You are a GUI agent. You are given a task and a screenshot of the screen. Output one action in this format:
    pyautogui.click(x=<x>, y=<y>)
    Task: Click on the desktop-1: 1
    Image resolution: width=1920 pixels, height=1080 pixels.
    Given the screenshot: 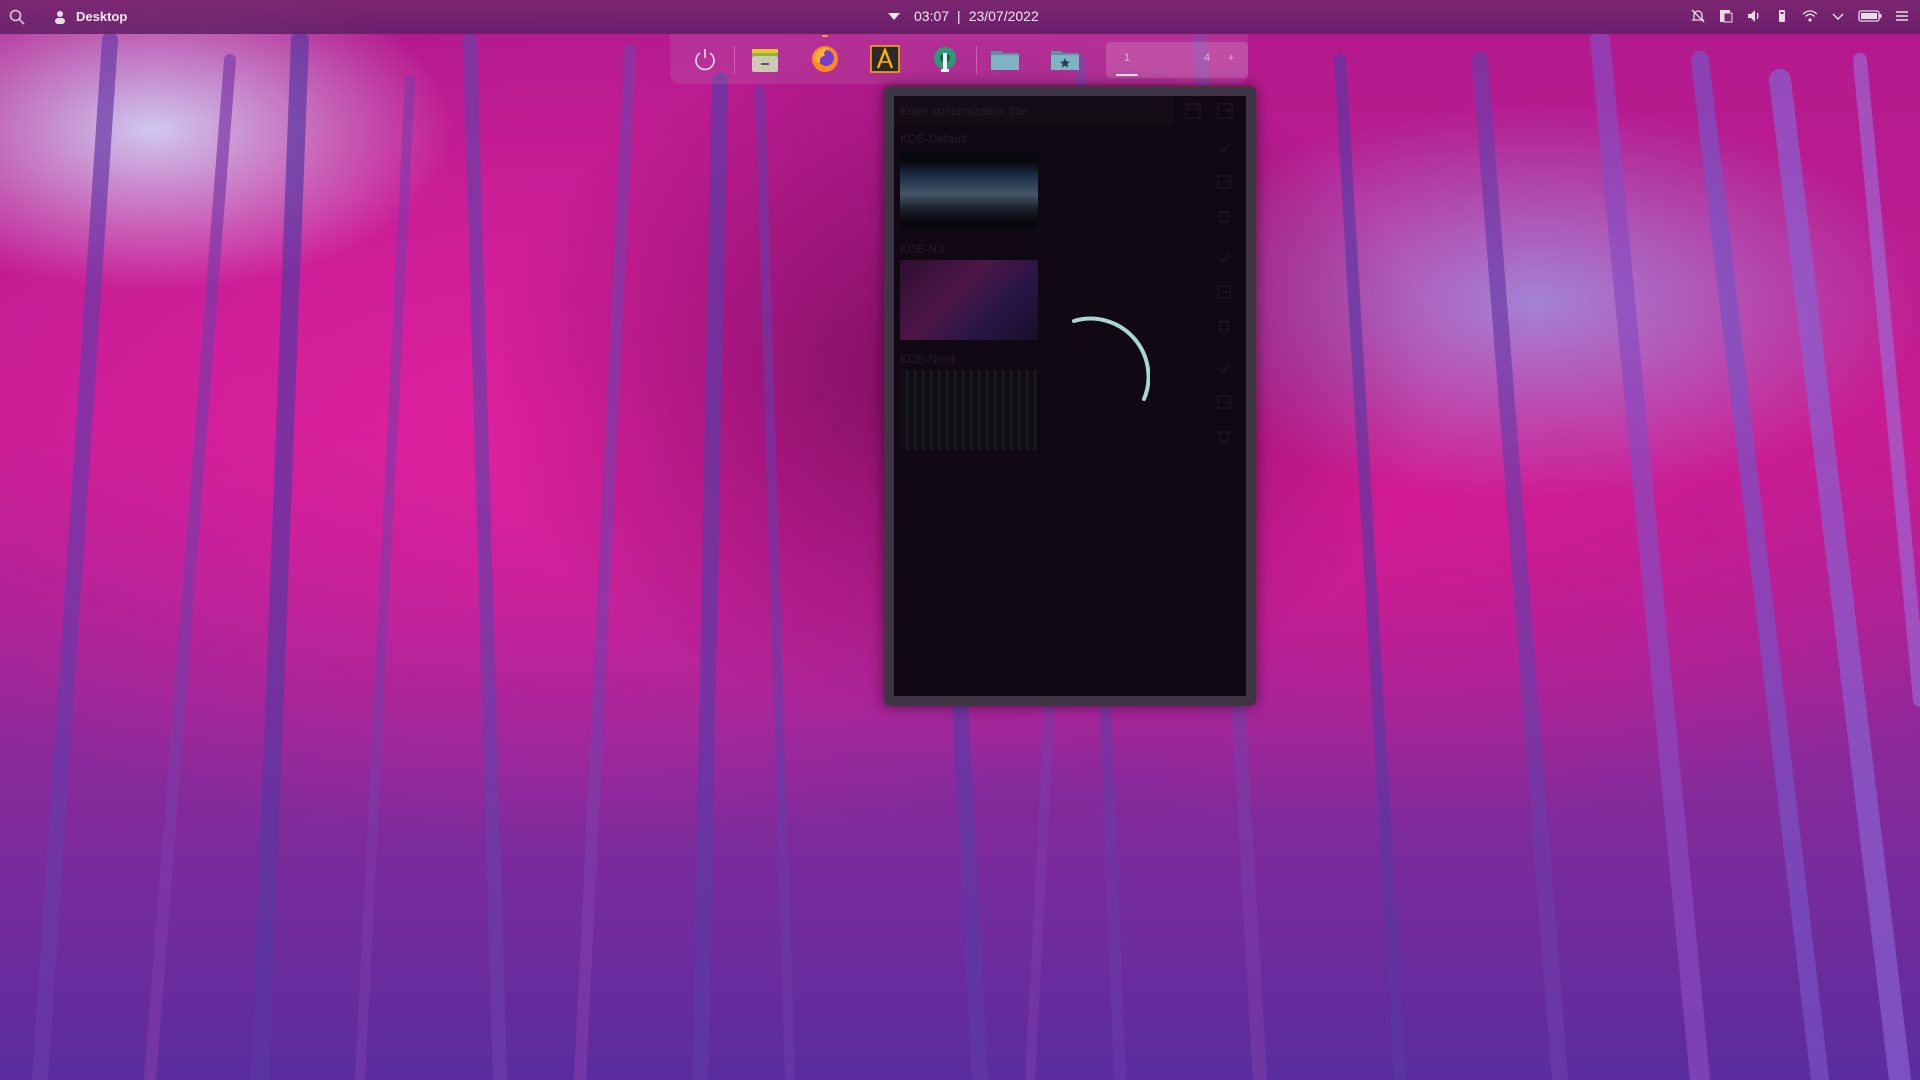 What is the action you would take?
    pyautogui.click(x=1127, y=58)
    